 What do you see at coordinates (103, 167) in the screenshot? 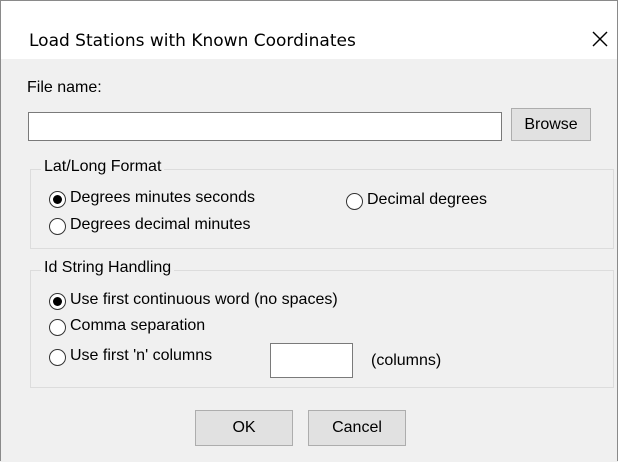
I see `latlong-format-legend: Lat/Long Format` at bounding box center [103, 167].